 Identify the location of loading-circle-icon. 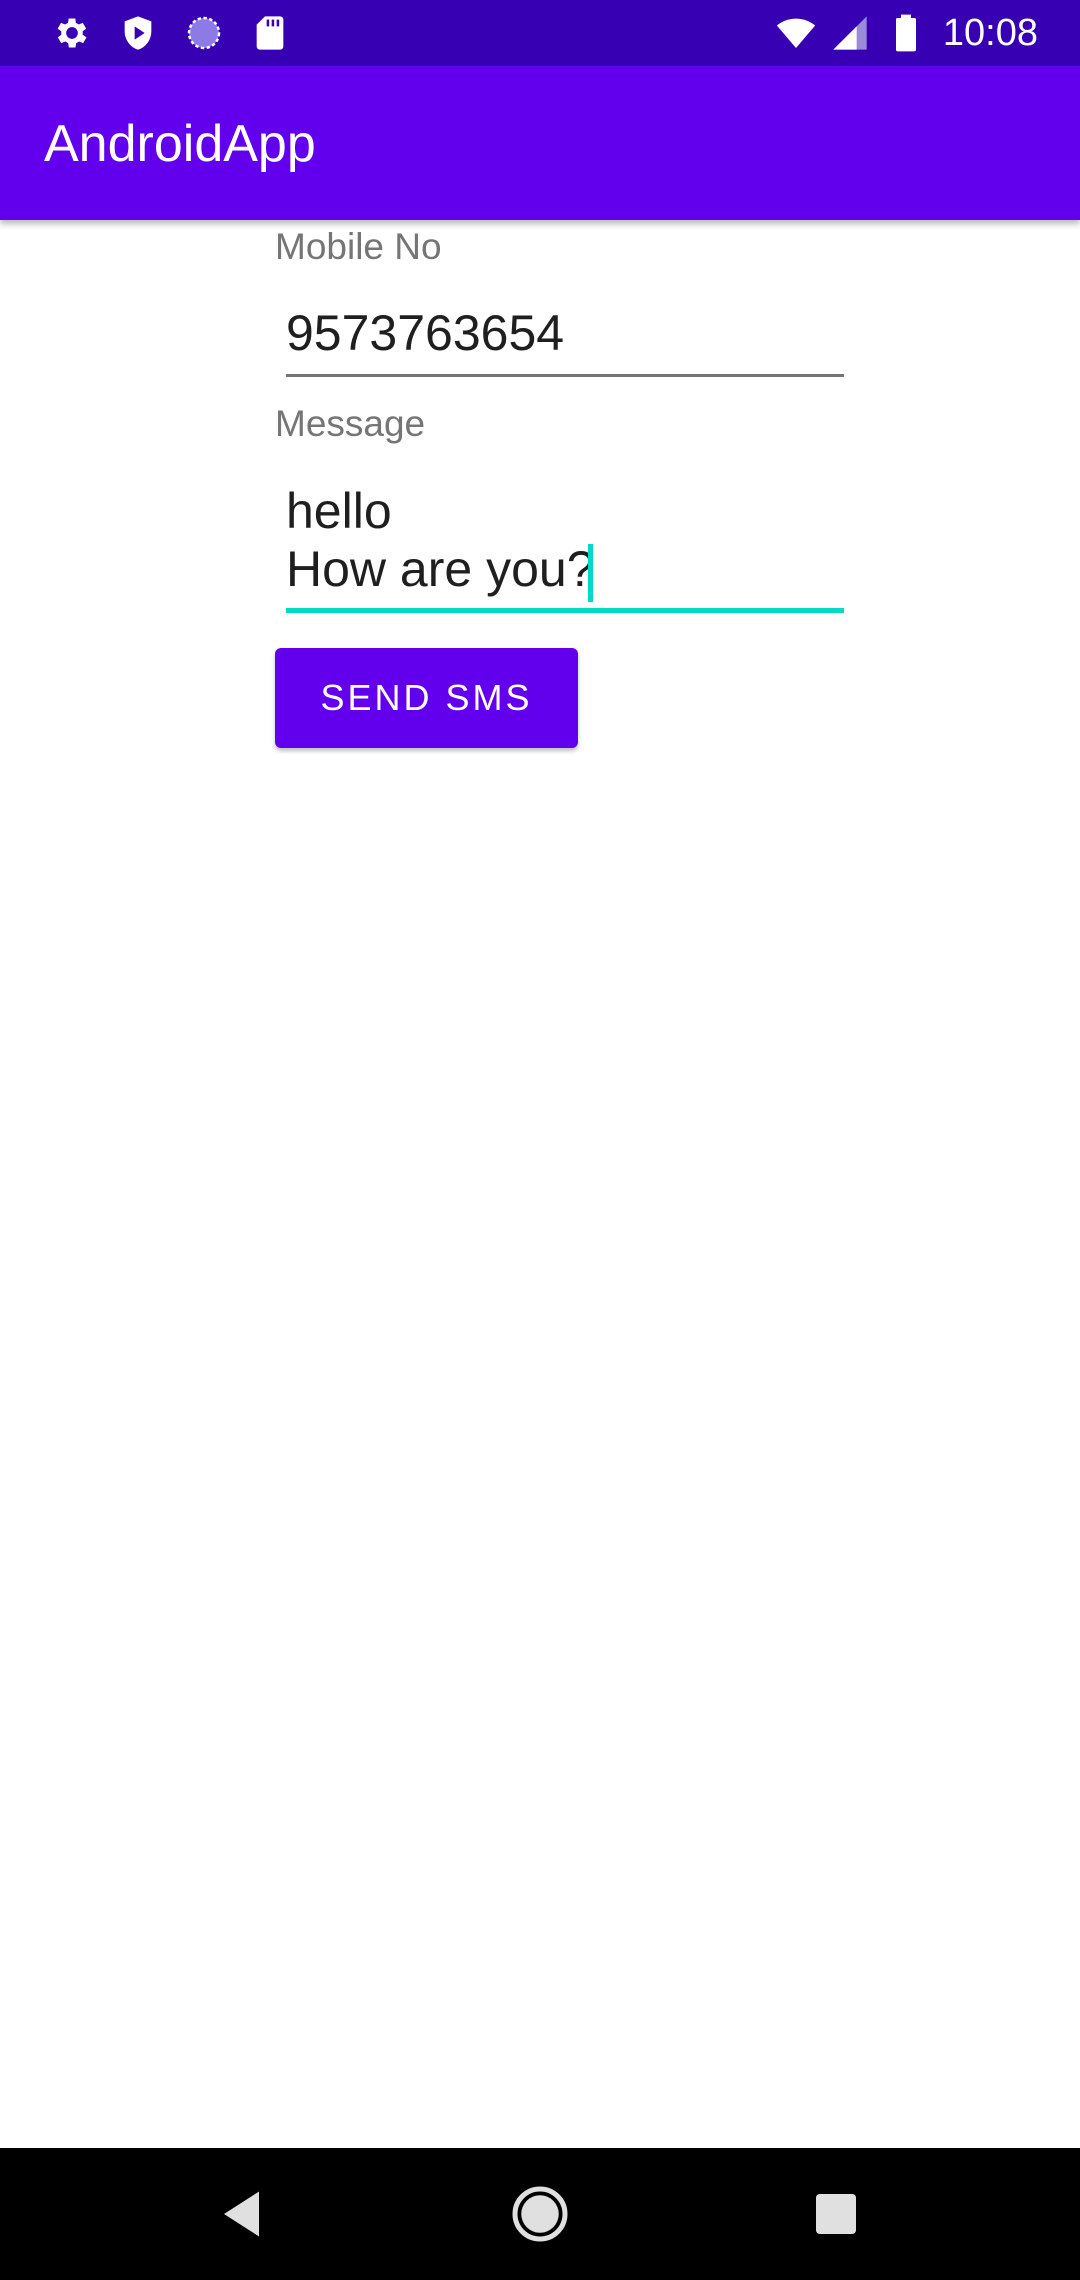
(204, 33).